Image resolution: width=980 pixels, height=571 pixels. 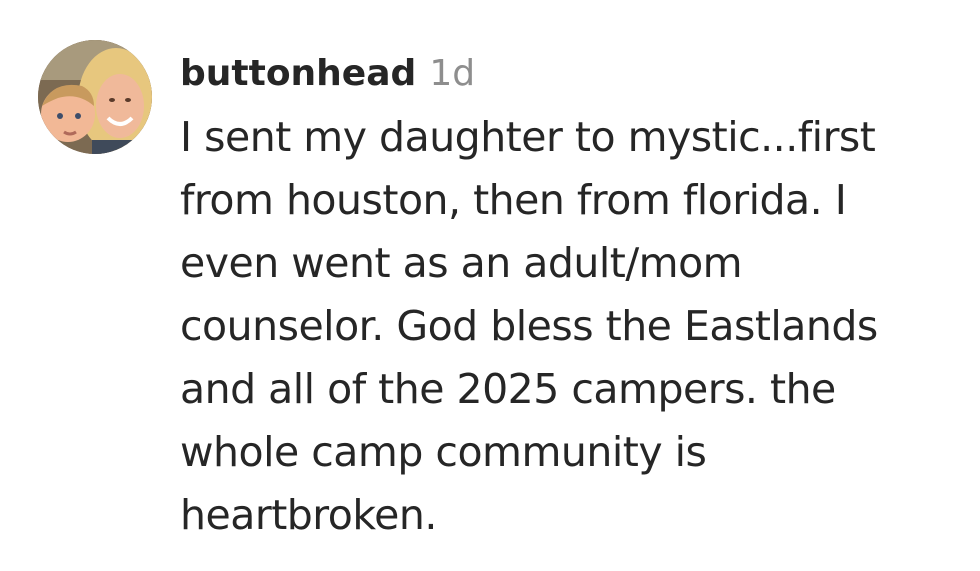 I want to click on comment-header: buttonhead 1d, so click(x=575, y=74).